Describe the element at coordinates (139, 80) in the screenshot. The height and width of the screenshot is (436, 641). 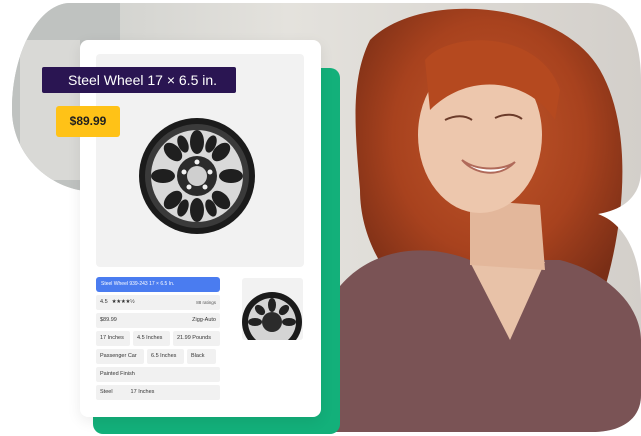
I see `product-title-badge: Steel Wheel 17 × 6.5 in.` at that location.